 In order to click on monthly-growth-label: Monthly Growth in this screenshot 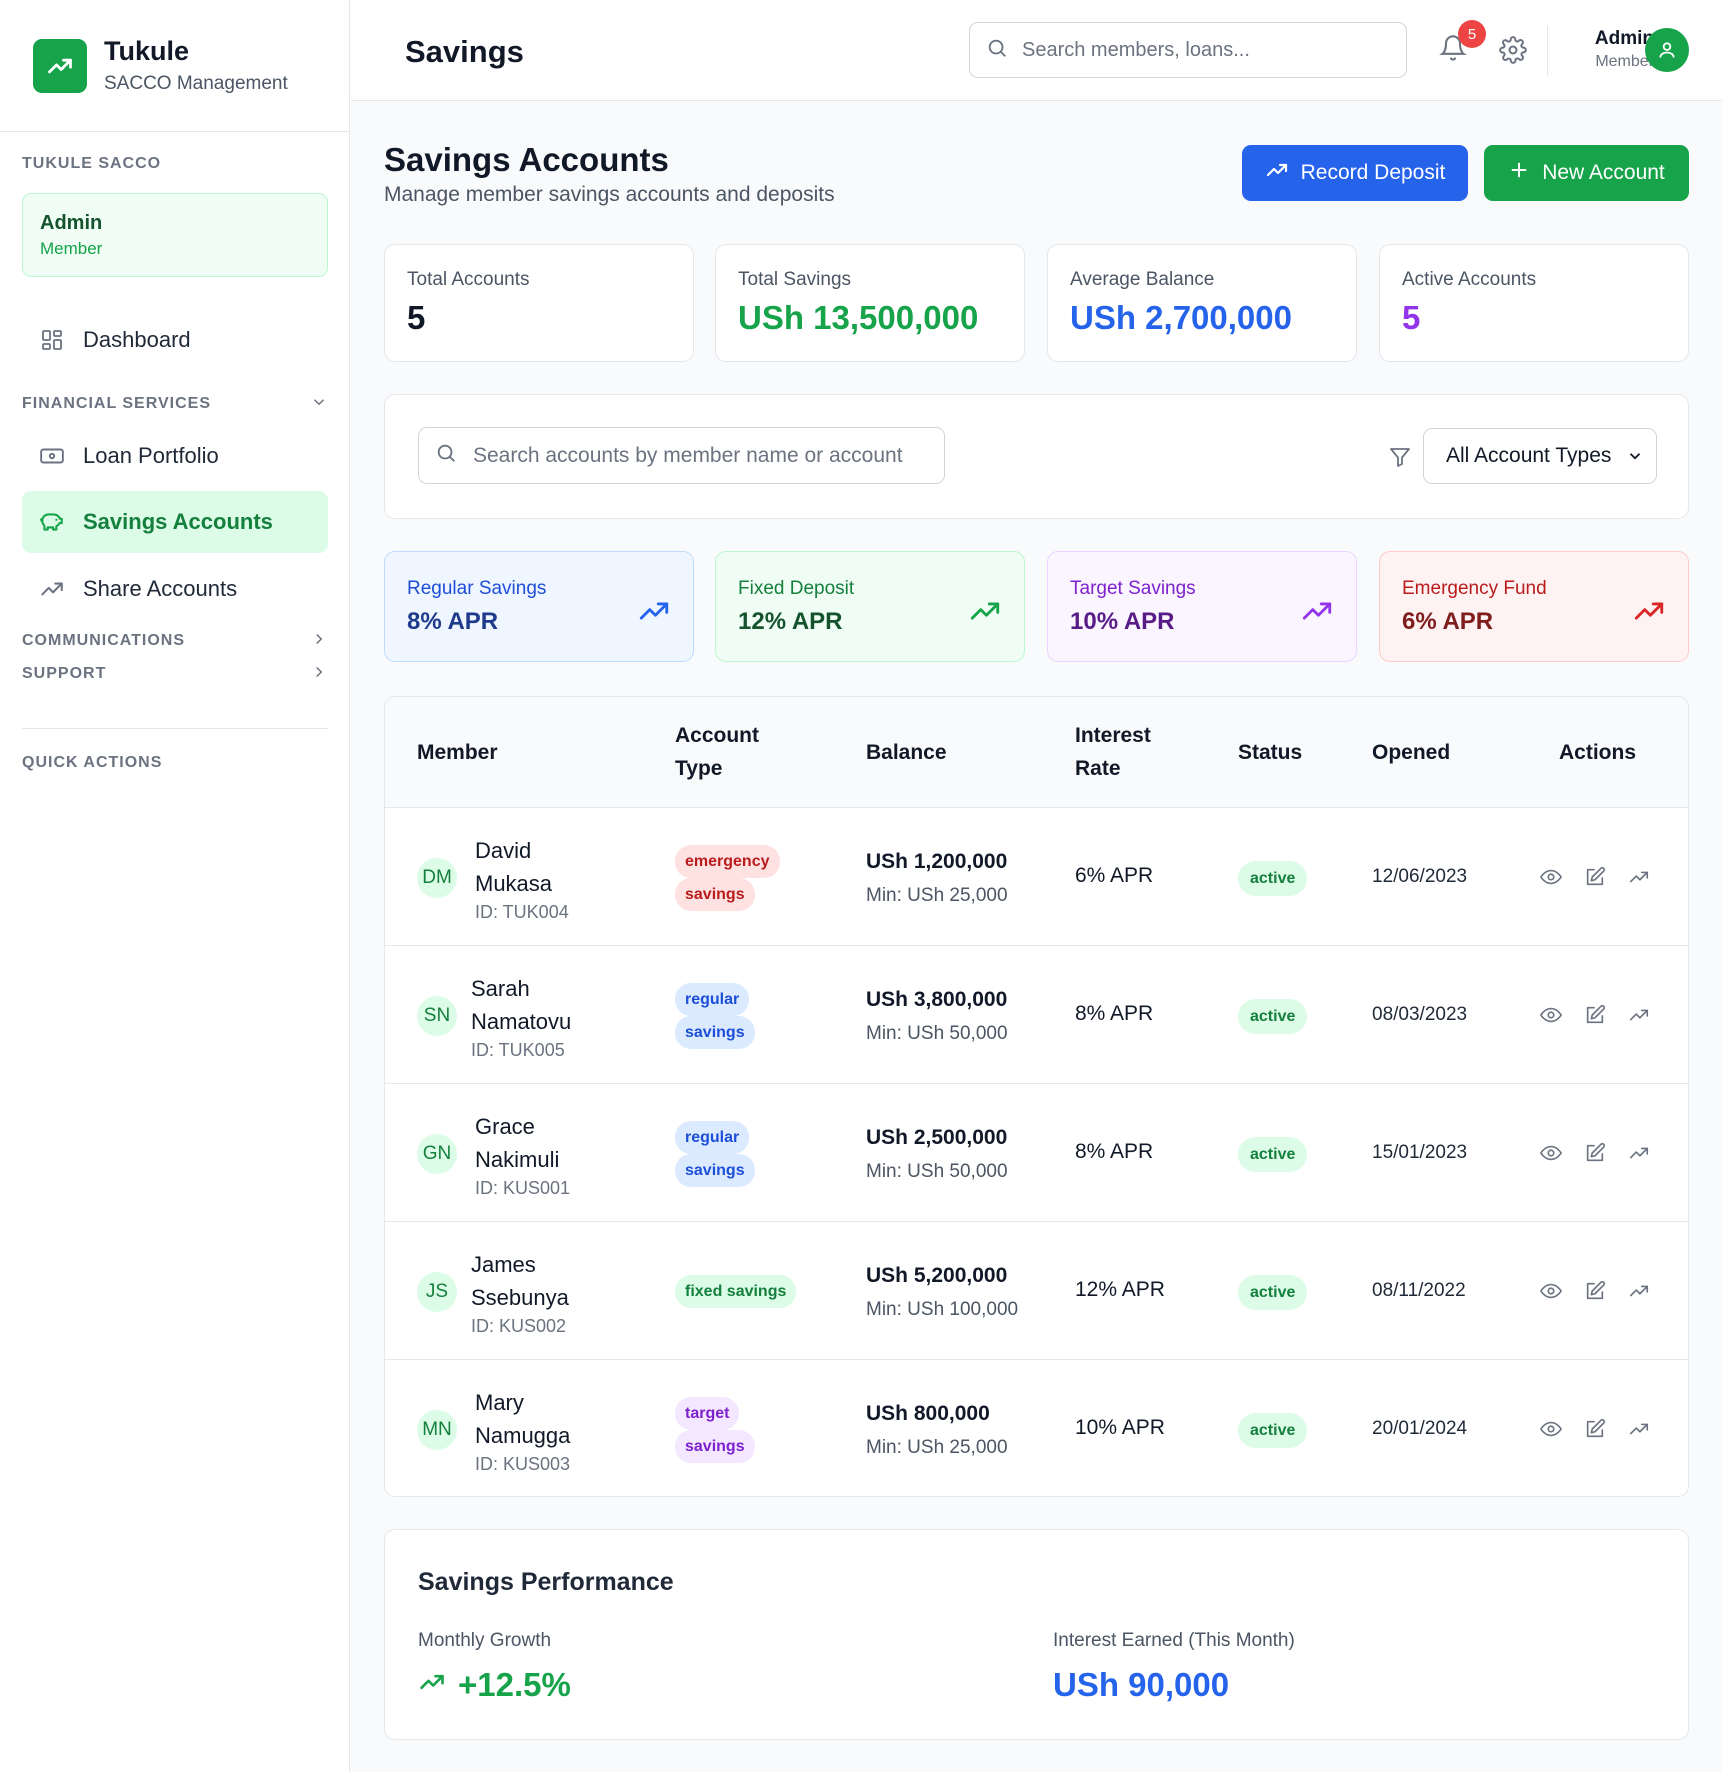, I will do `click(485, 1640)`.